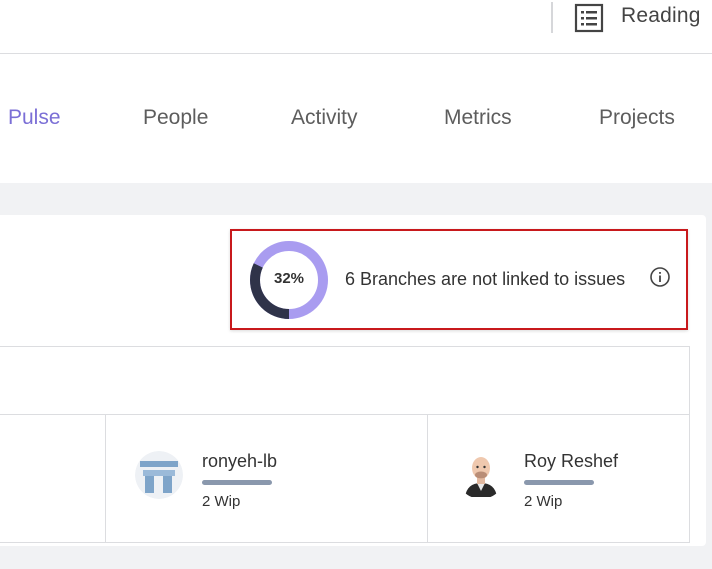 This screenshot has height=569, width=712. What do you see at coordinates (637, 118) in the screenshot?
I see `tab-projects: Projects` at bounding box center [637, 118].